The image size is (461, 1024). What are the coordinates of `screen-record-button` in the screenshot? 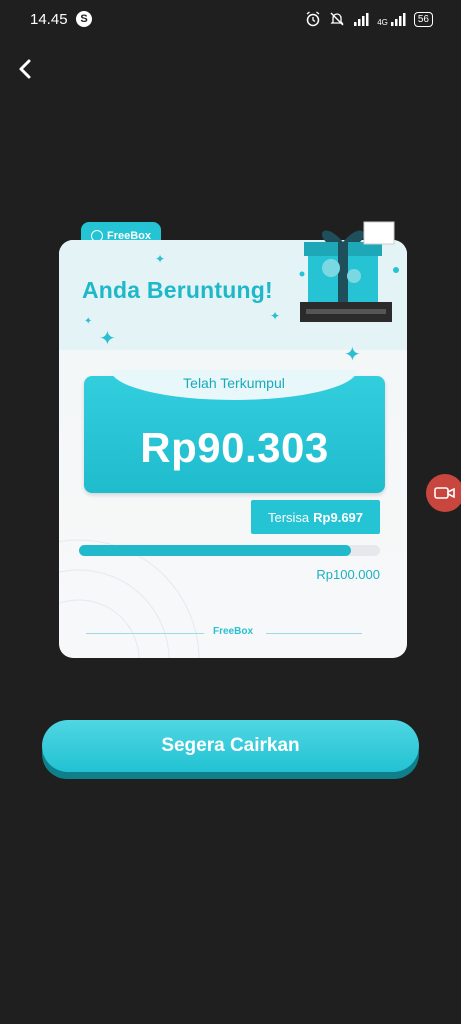 It's located at (443, 493).